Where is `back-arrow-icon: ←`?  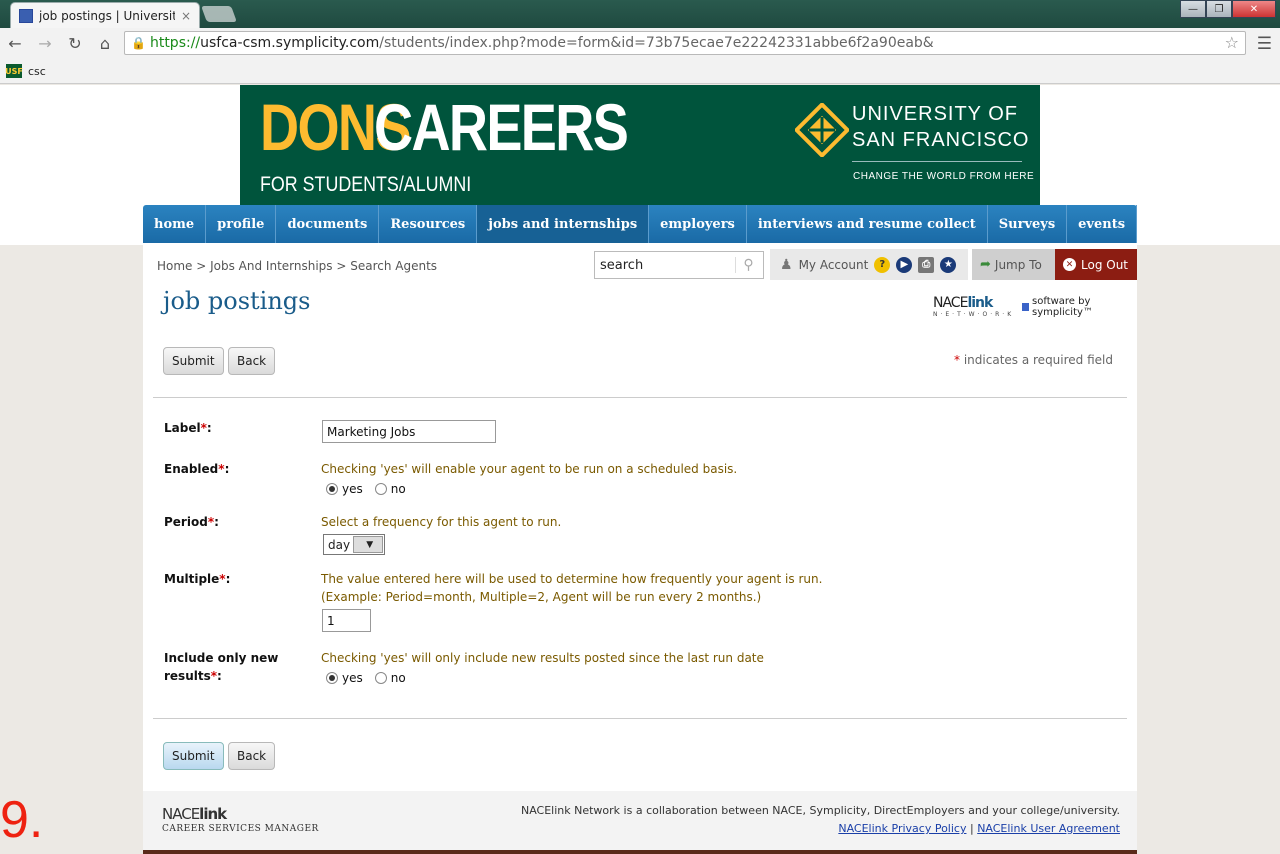 back-arrow-icon: ← is located at coordinates (15, 43).